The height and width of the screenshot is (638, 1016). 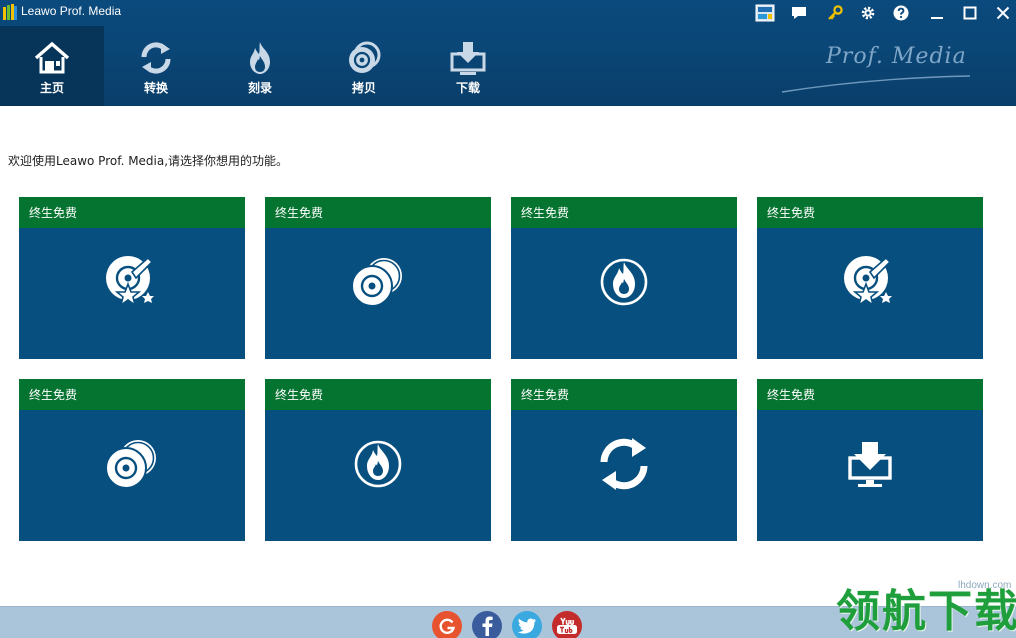 I want to click on nav-item-burn: 刻录, so click(x=260, y=66).